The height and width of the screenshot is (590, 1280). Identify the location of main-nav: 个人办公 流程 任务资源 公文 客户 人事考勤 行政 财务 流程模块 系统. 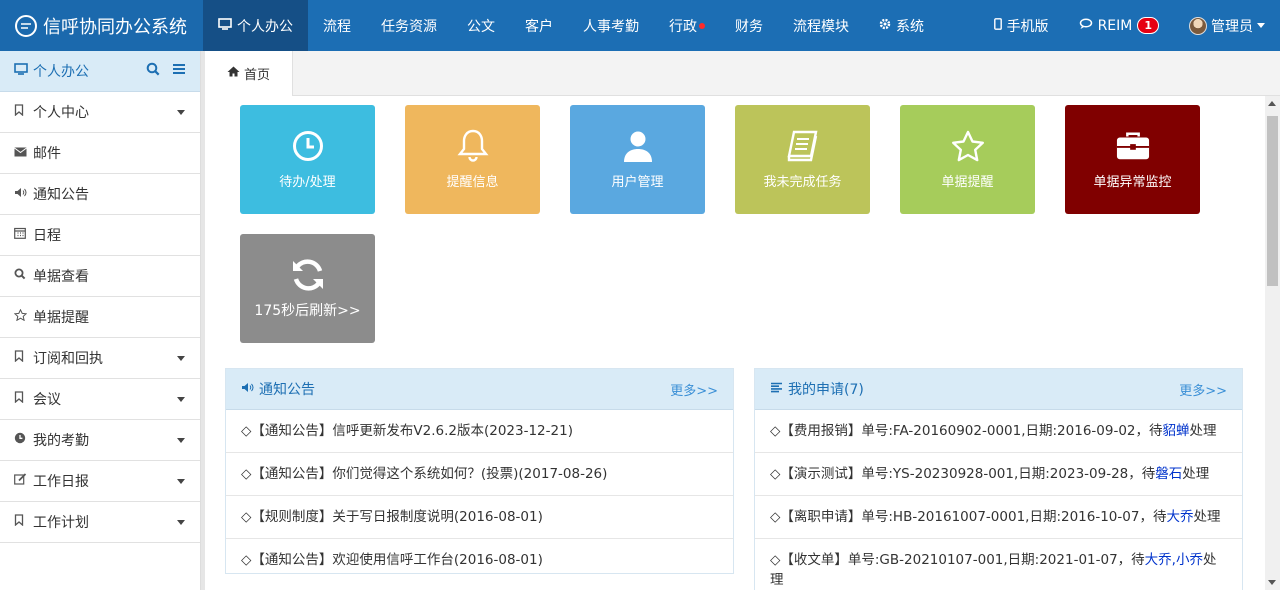
(571, 25).